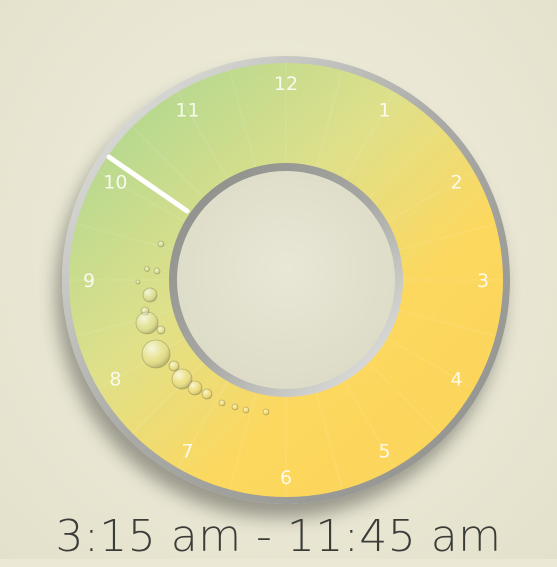 The width and height of the screenshot is (557, 567). I want to click on hour-label-2: 2, so click(457, 183).